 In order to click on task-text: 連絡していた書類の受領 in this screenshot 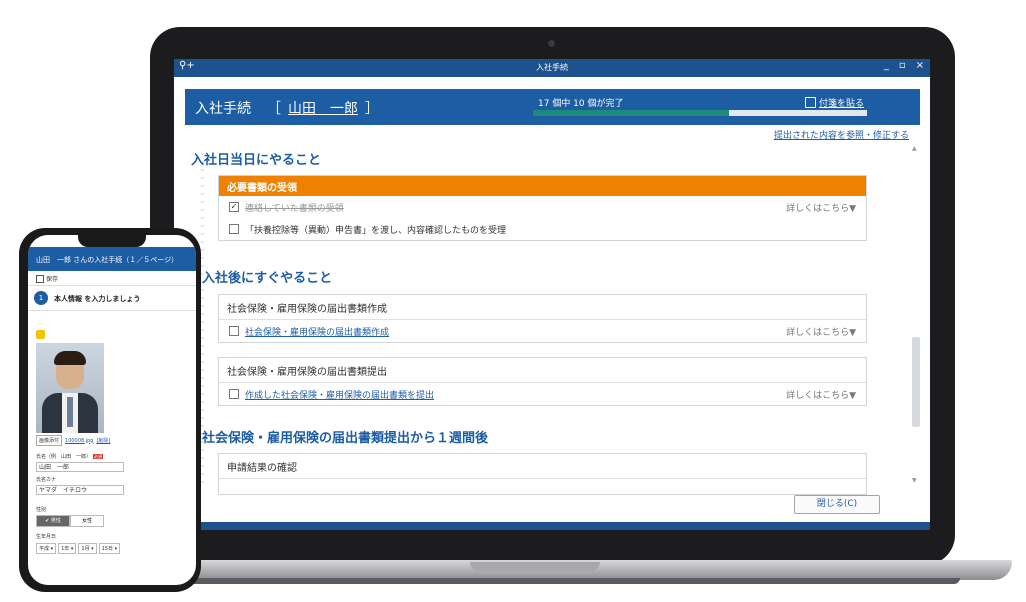, I will do `click(294, 209)`.